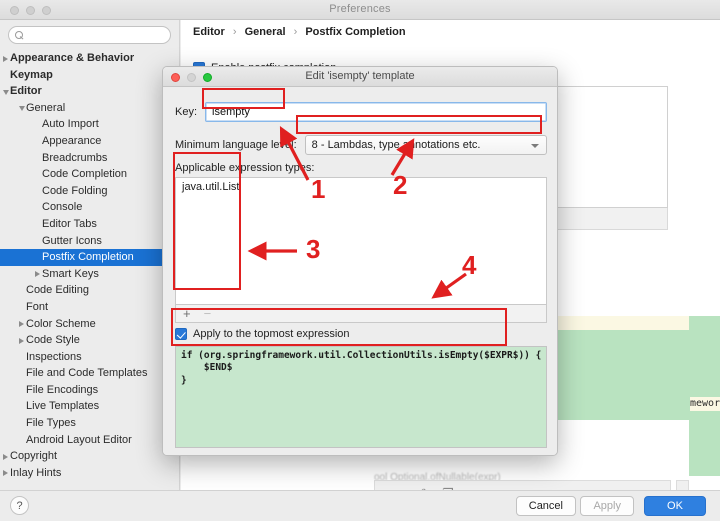  I want to click on preferences-footer: ? Cancel Apply OK, so click(360, 505).